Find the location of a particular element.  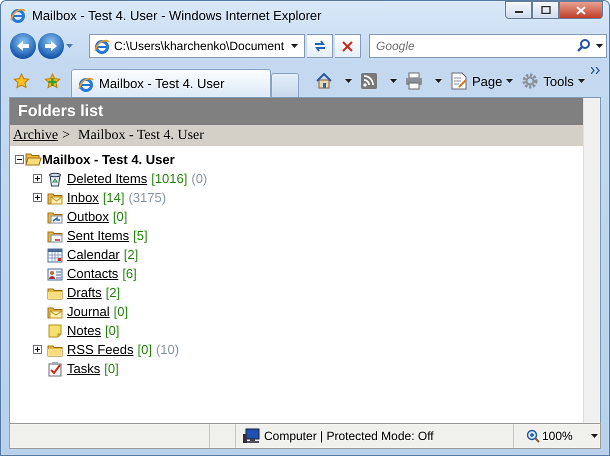

breadcrumb-current: Mailbox - Test 4. User is located at coordinates (141, 136).